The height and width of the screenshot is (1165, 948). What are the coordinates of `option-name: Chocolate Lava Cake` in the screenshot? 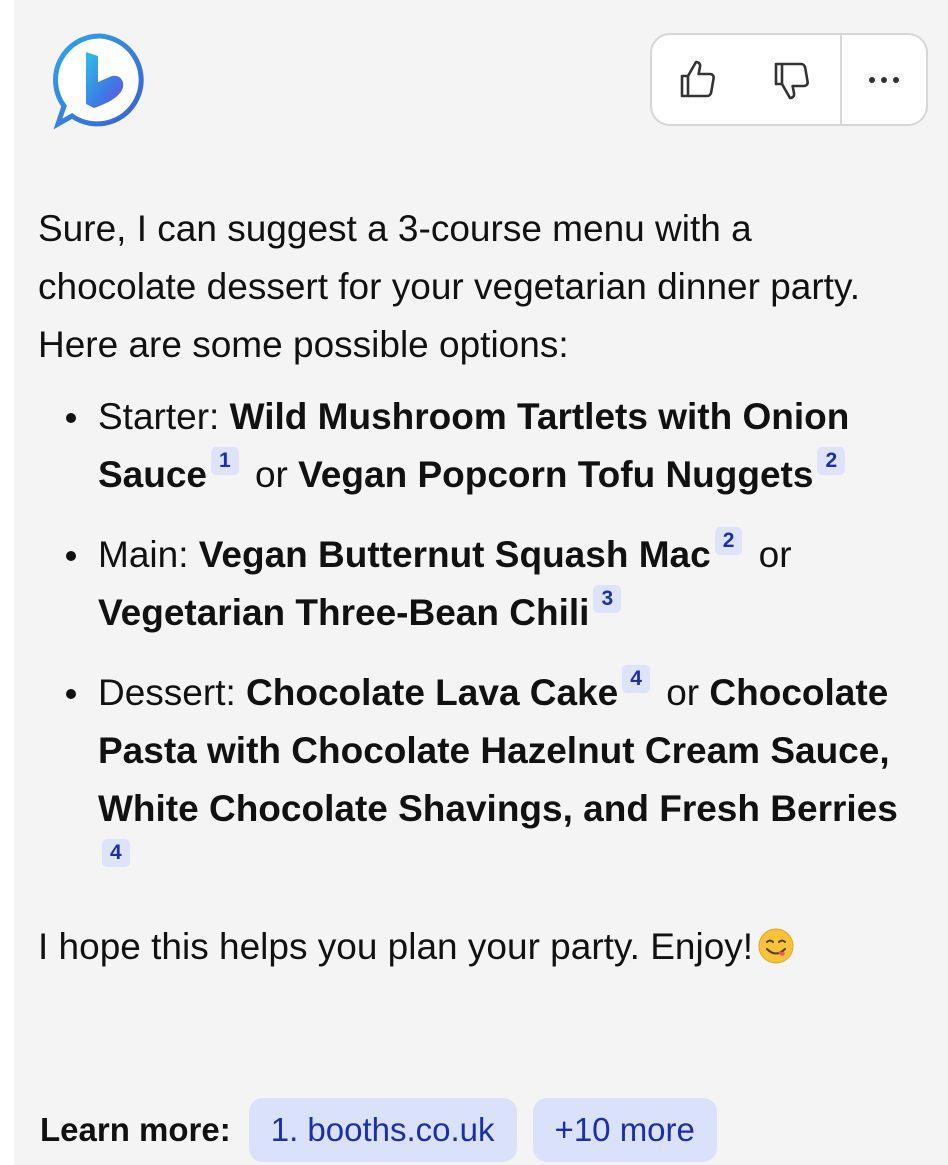 It's located at (432, 692).